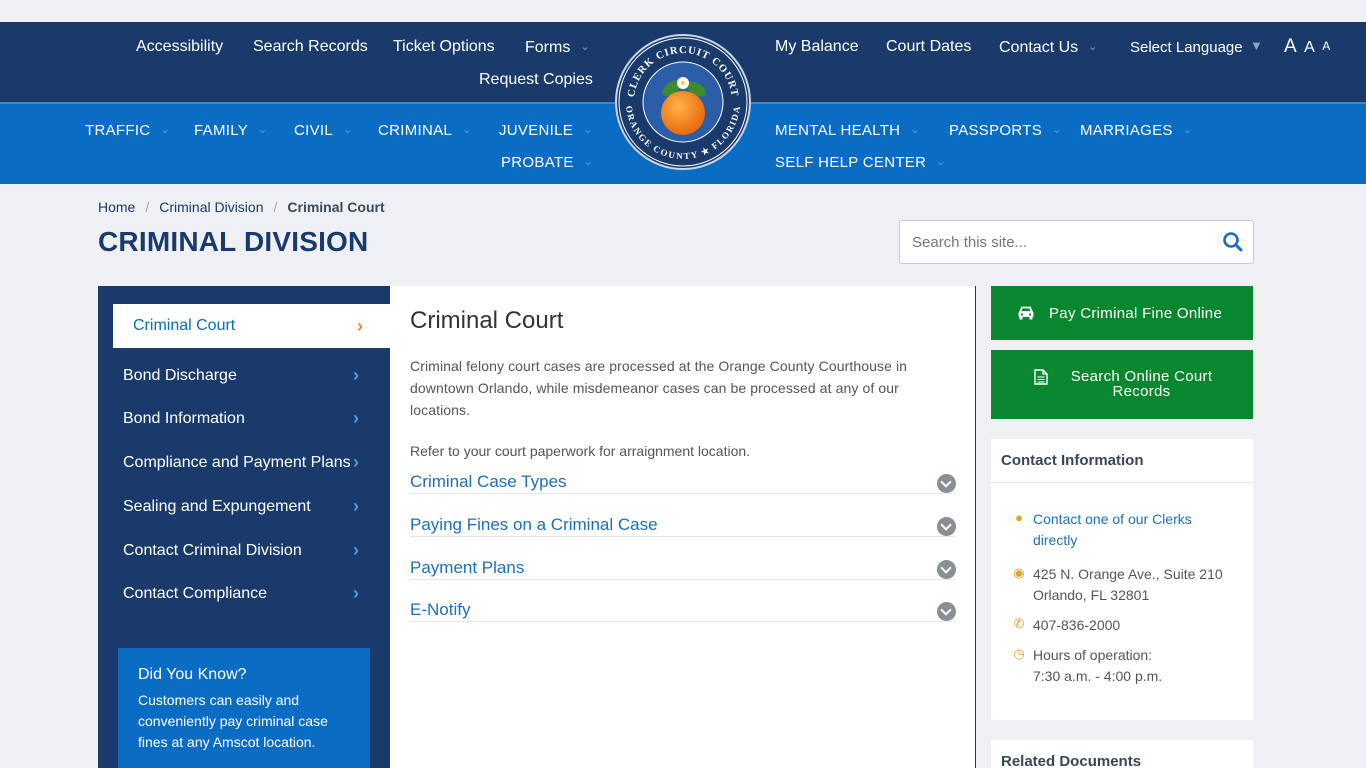 This screenshot has width=1366, height=768. I want to click on accordion-title: Paying Fines on a Criminal Case, so click(534, 524).